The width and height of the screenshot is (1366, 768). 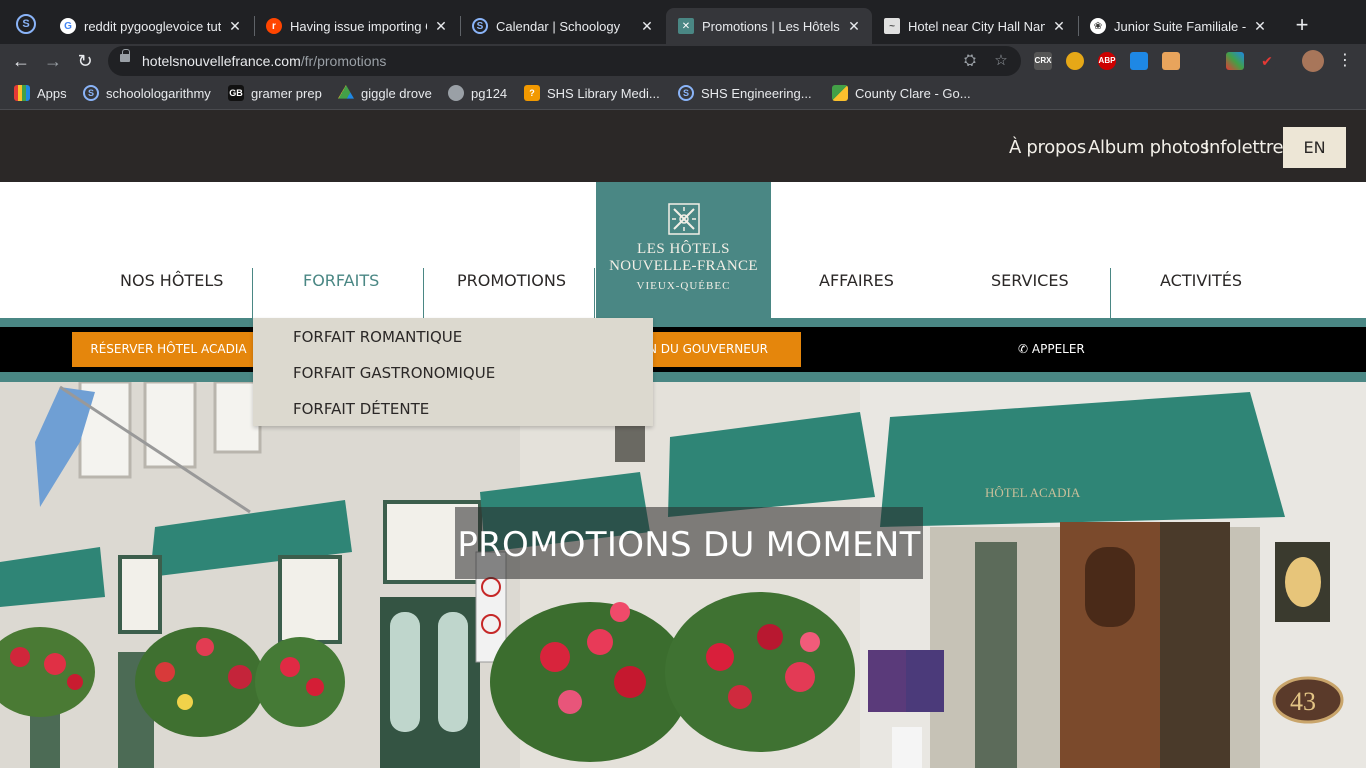 What do you see at coordinates (274, 26) in the screenshot?
I see `reddit-icon: r` at bounding box center [274, 26].